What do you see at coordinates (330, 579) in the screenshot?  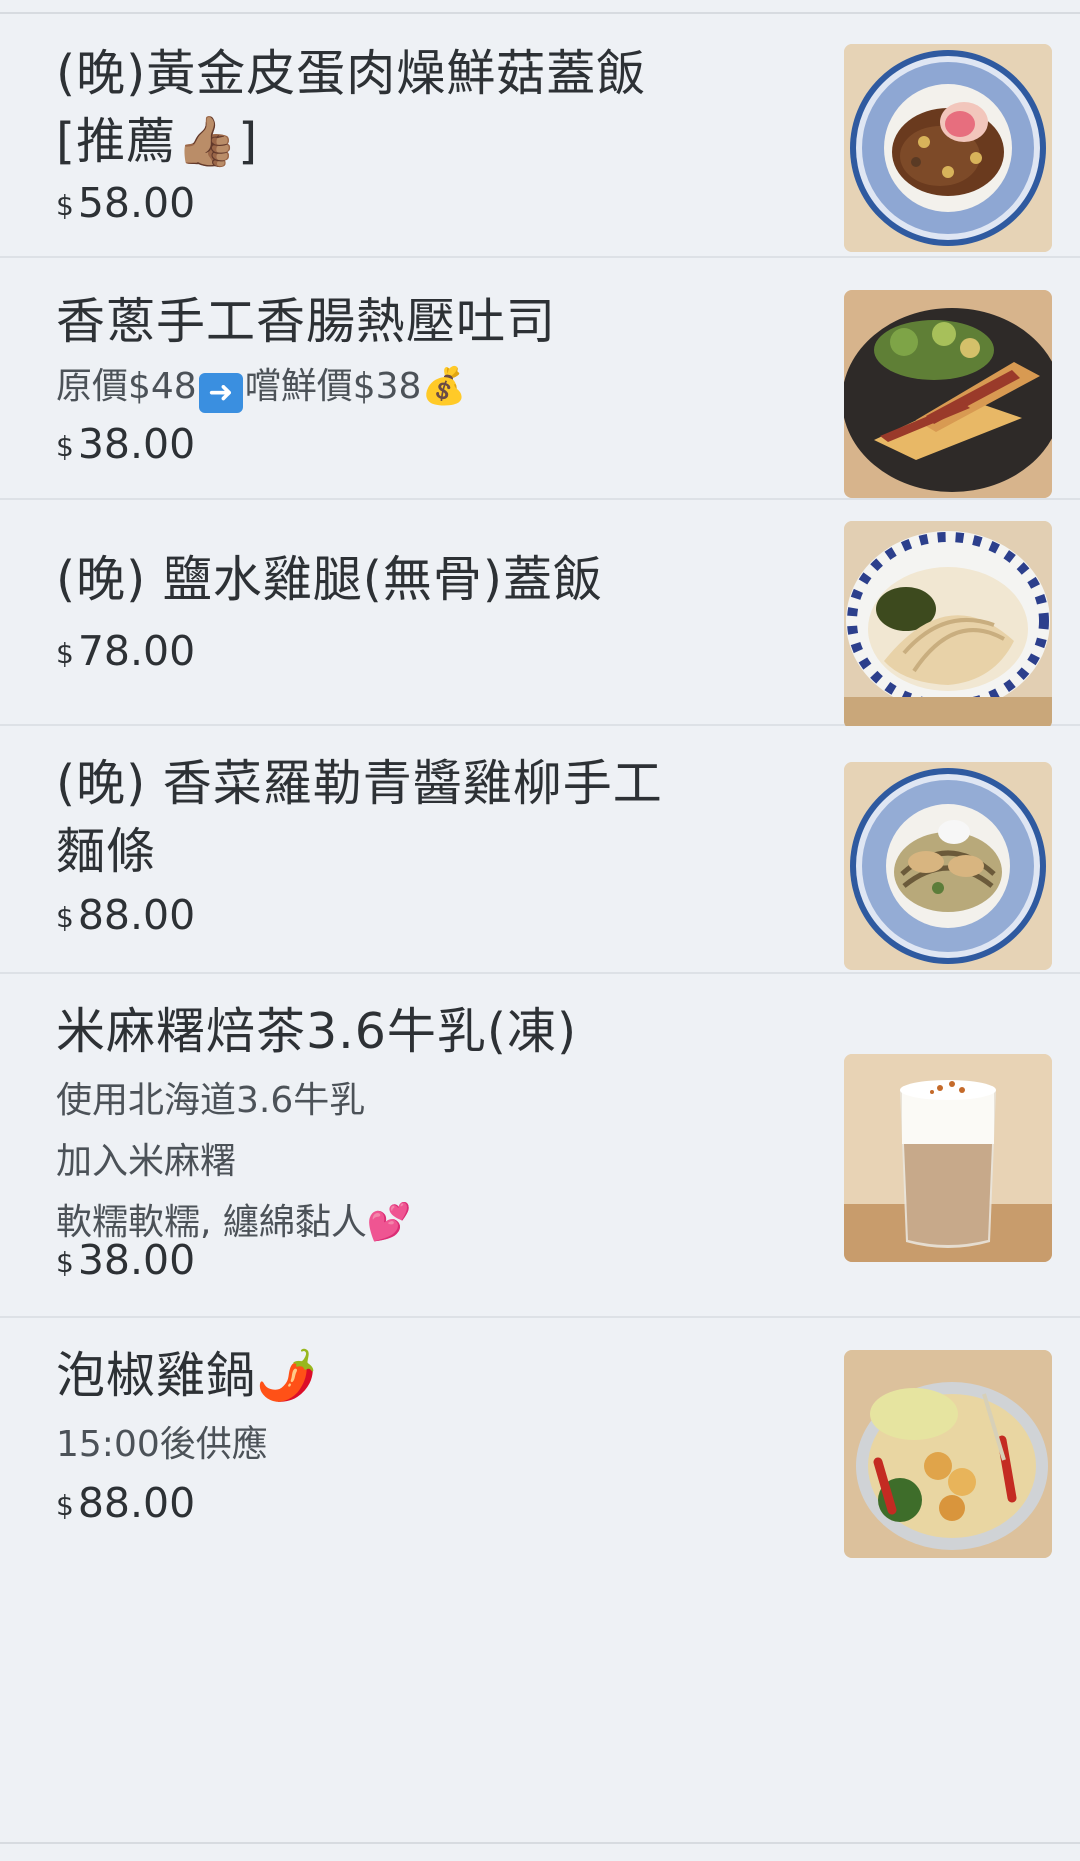 I see `item-title: (晚) 鹽水雞腿(無骨)蓋飯` at bounding box center [330, 579].